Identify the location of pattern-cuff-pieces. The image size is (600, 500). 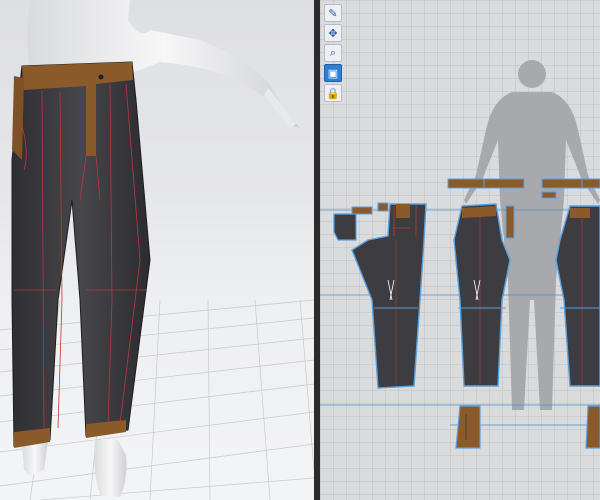
(527, 427).